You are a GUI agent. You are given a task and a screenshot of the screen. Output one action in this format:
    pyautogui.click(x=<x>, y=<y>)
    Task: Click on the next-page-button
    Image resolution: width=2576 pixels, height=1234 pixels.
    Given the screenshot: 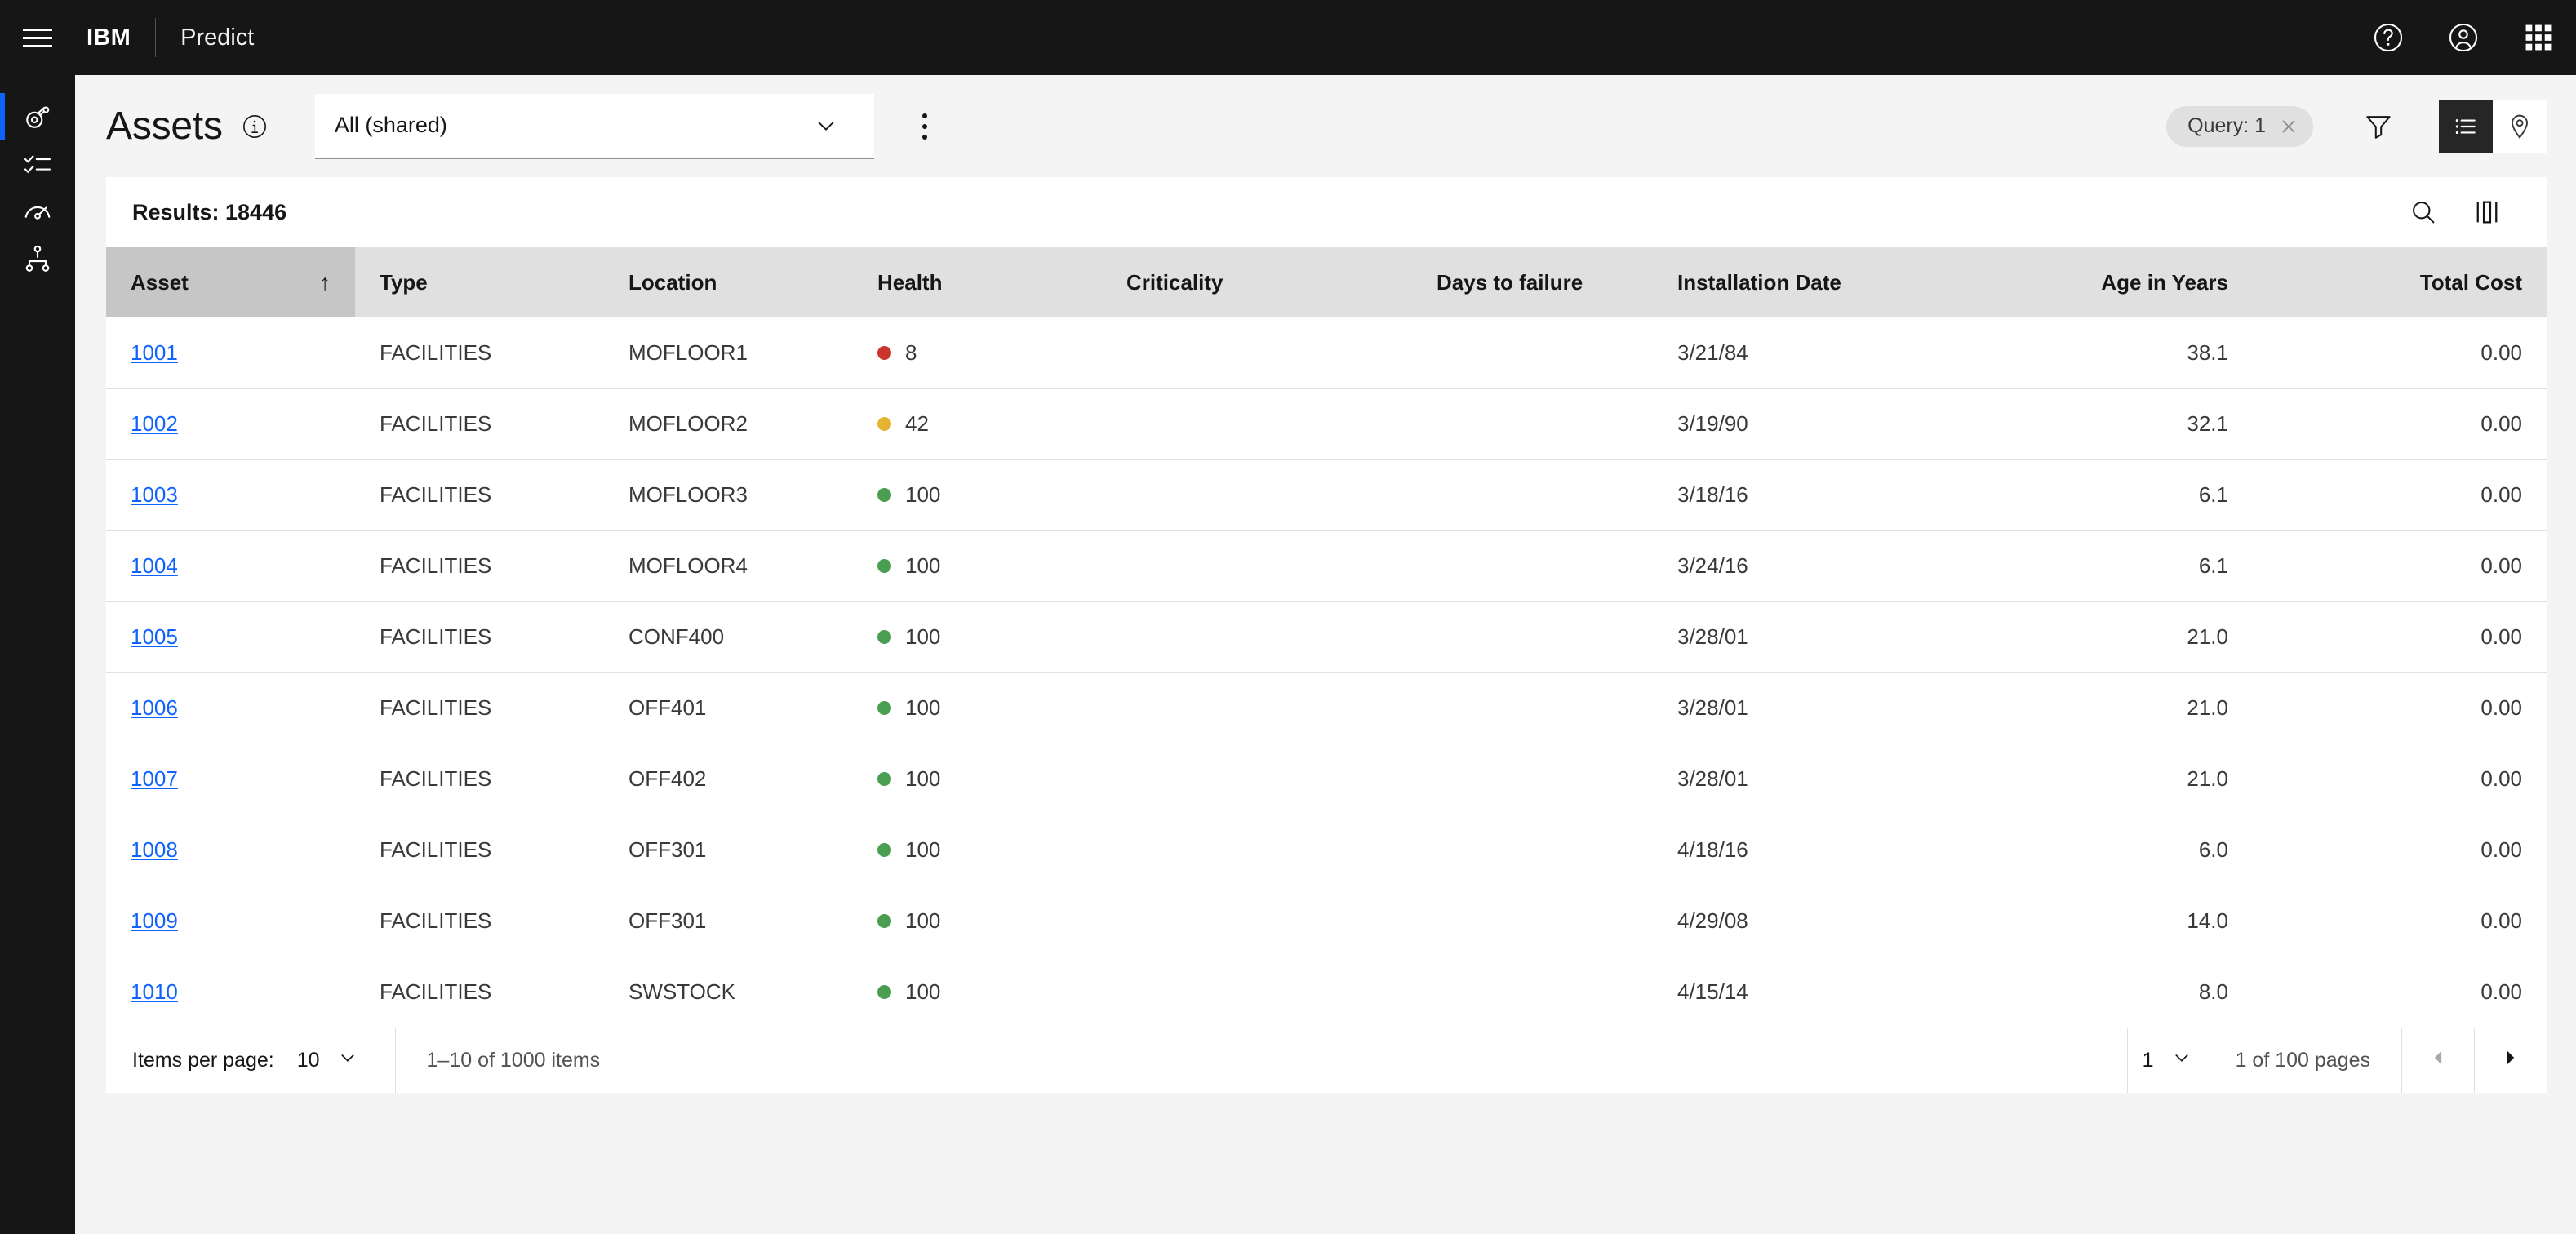 What is the action you would take?
    pyautogui.click(x=2511, y=1061)
    